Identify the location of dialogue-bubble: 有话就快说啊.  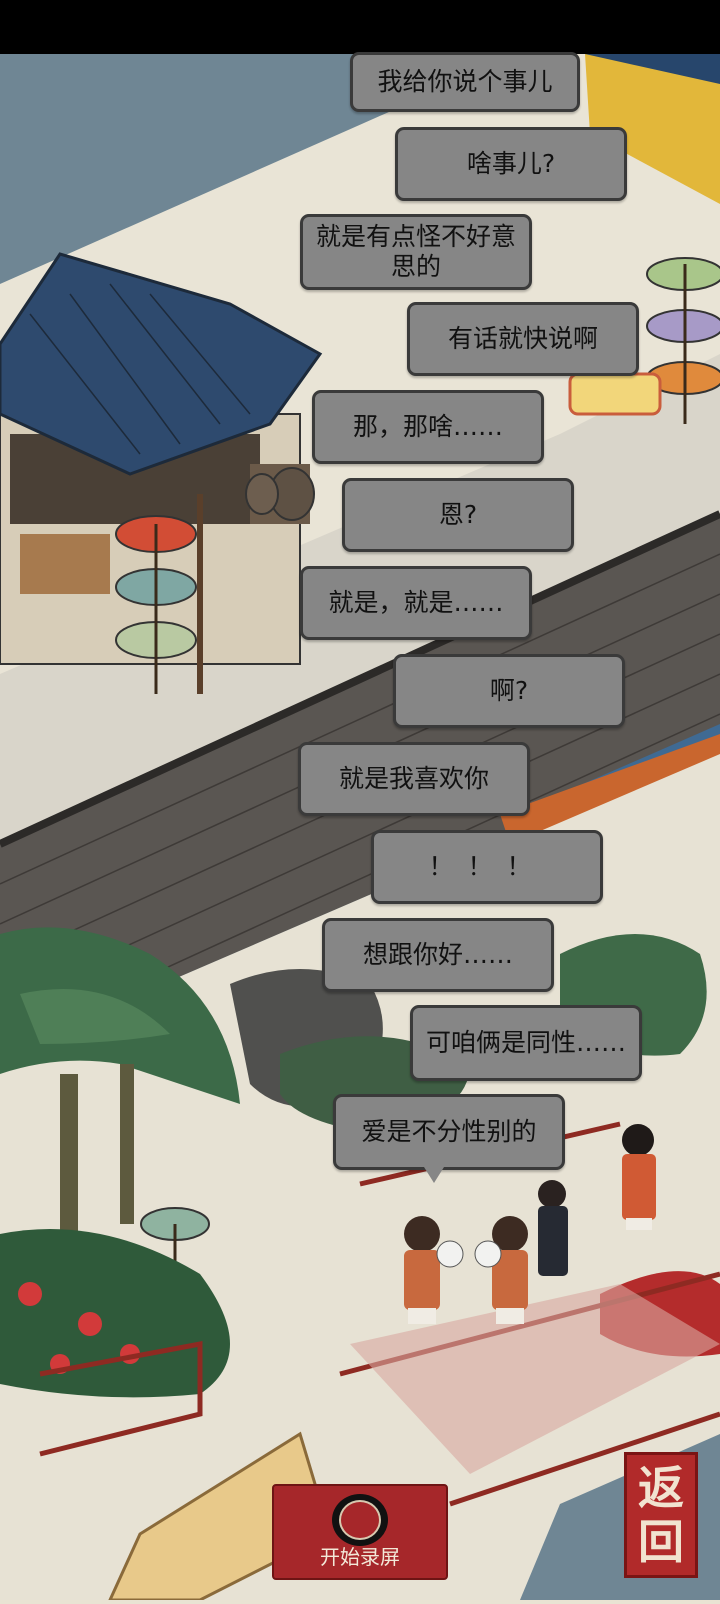
(523, 339).